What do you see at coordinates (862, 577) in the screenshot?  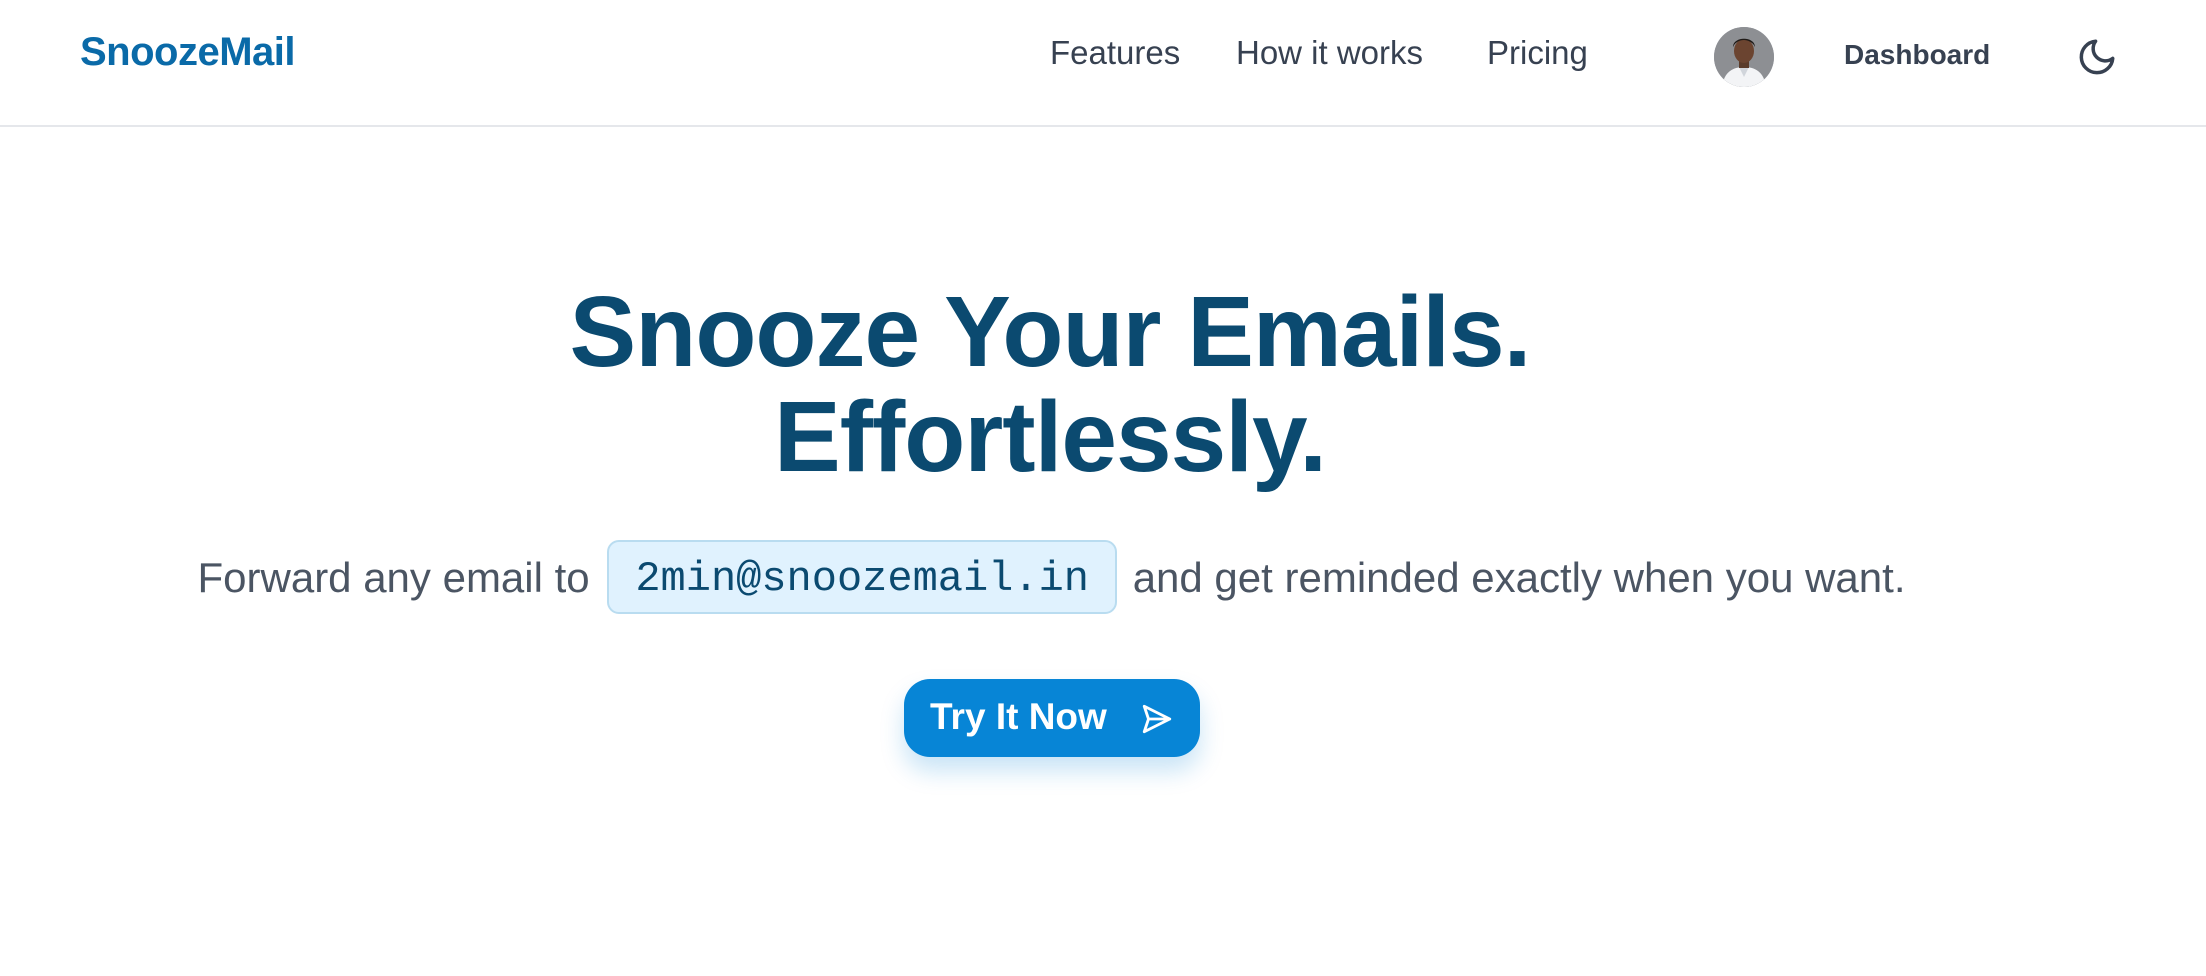 I see `email-address-chip: 2min@snoozemail.in` at bounding box center [862, 577].